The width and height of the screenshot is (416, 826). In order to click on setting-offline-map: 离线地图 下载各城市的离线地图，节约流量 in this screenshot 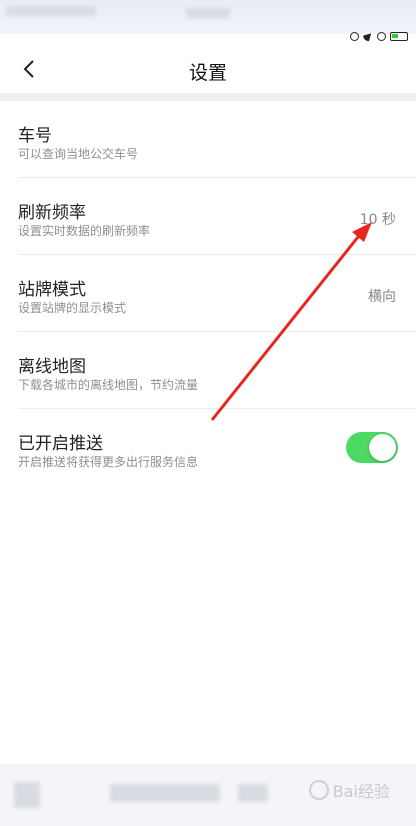, I will do `click(217, 370)`.